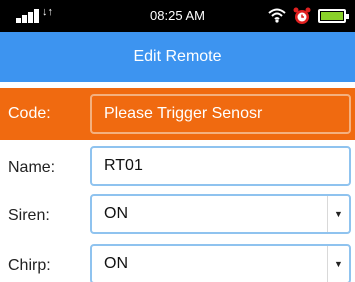 The width and height of the screenshot is (355, 282). Describe the element at coordinates (29, 113) in the screenshot. I see `code-label: Code:` at that location.